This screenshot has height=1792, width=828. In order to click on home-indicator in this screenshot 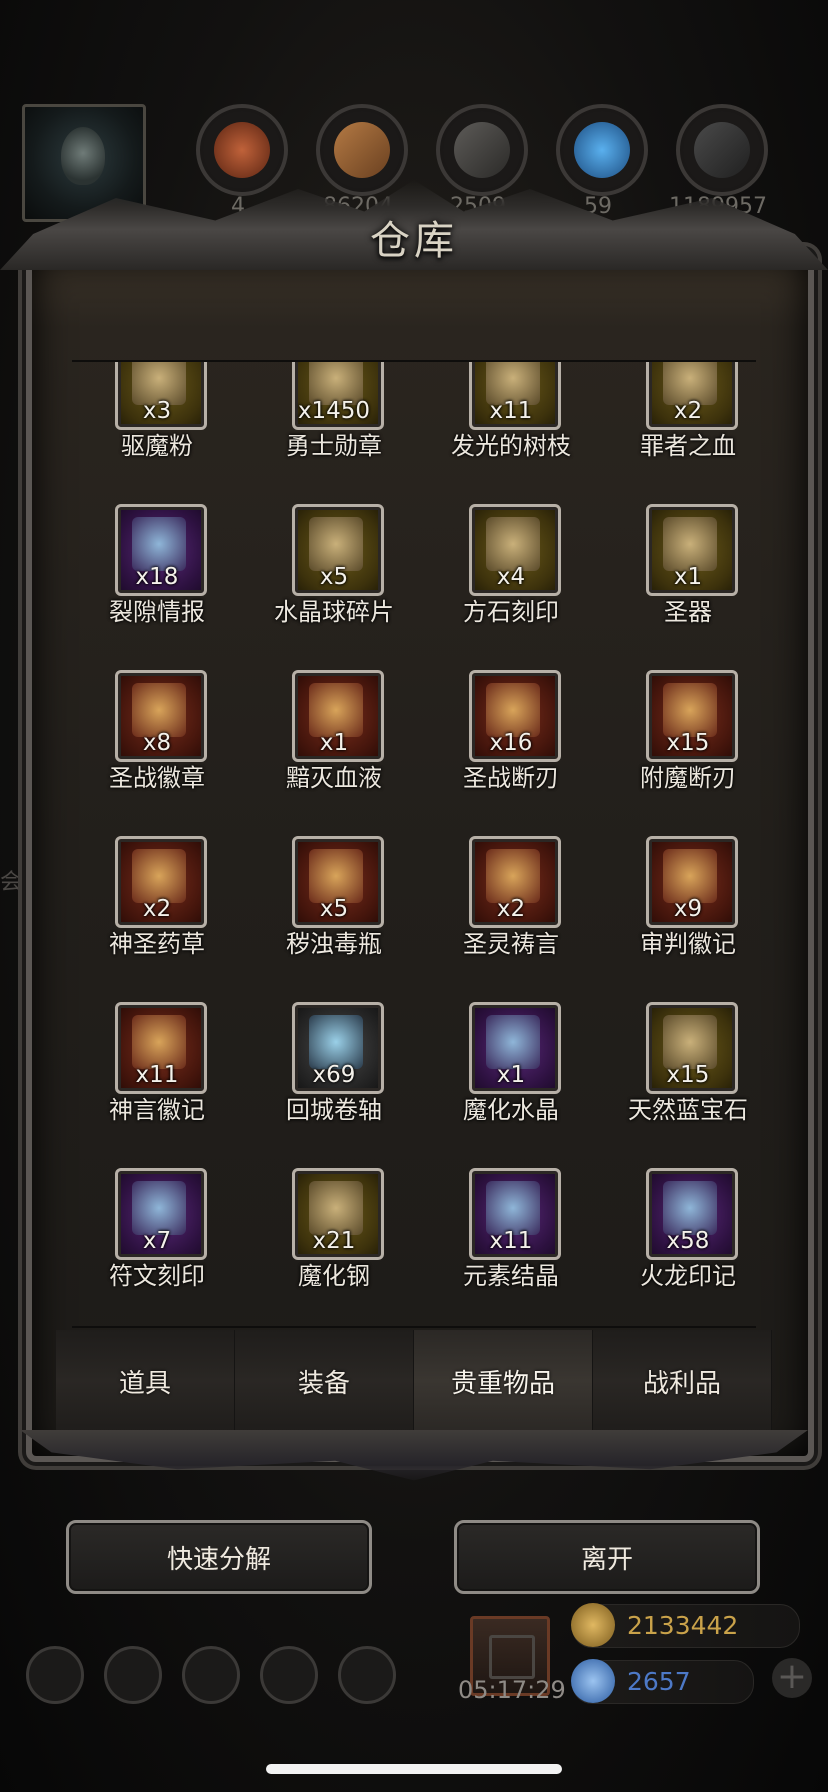, I will do `click(414, 1769)`.